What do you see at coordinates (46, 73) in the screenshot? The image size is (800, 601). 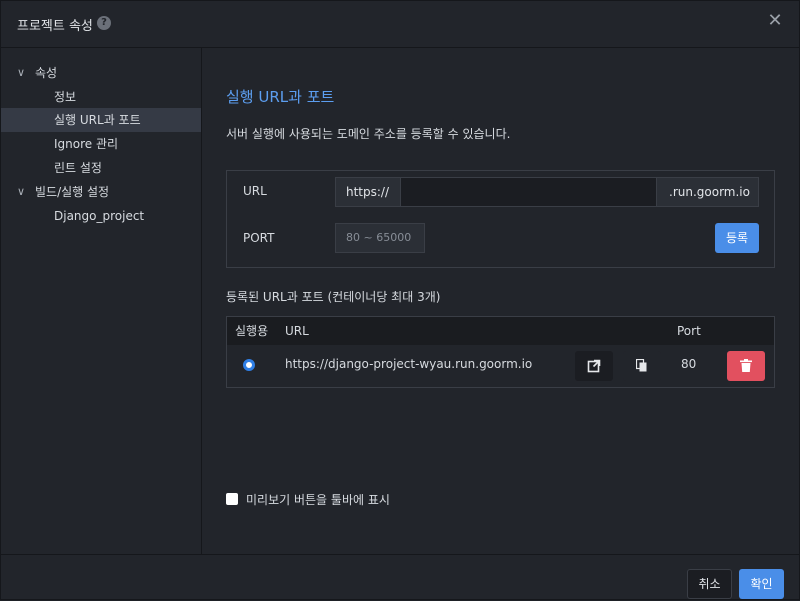 I see `sidebar-item-label: 속성` at bounding box center [46, 73].